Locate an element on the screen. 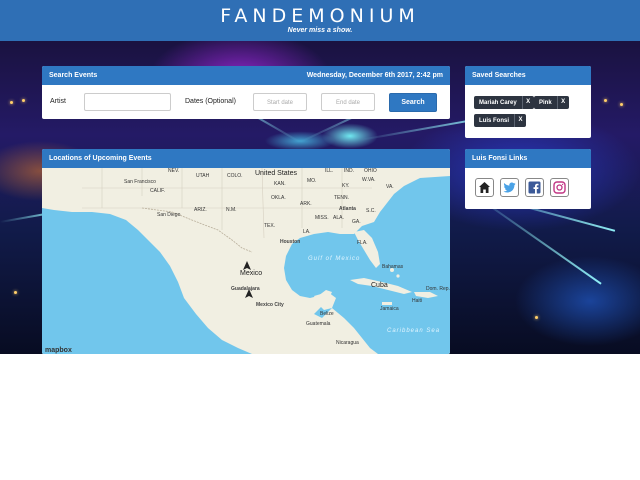 The image size is (640, 480). twitter-link is located at coordinates (509, 187).